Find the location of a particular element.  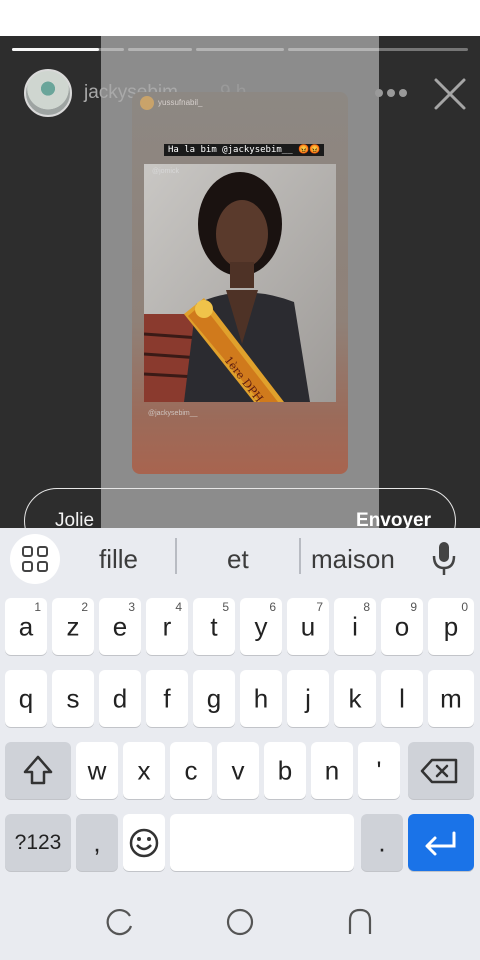

suggestion-bar: fille et maison is located at coordinates (240, 558).